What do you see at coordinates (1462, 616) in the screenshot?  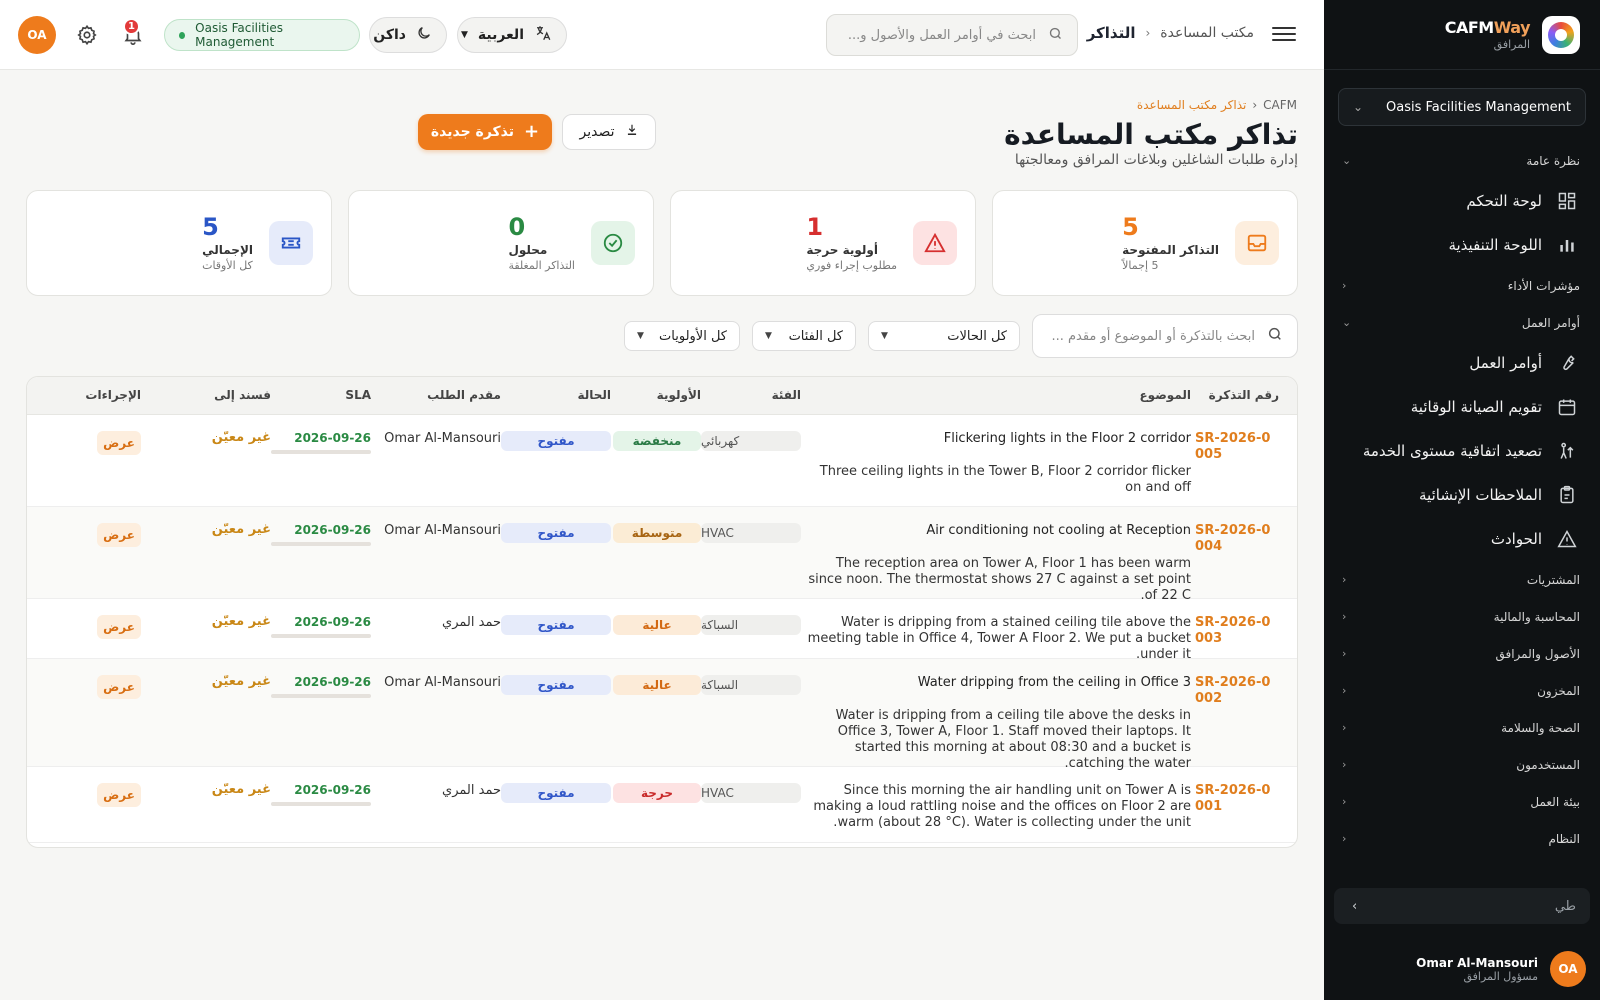 I see `nav-section: المحاسبة والمالية ‹` at bounding box center [1462, 616].